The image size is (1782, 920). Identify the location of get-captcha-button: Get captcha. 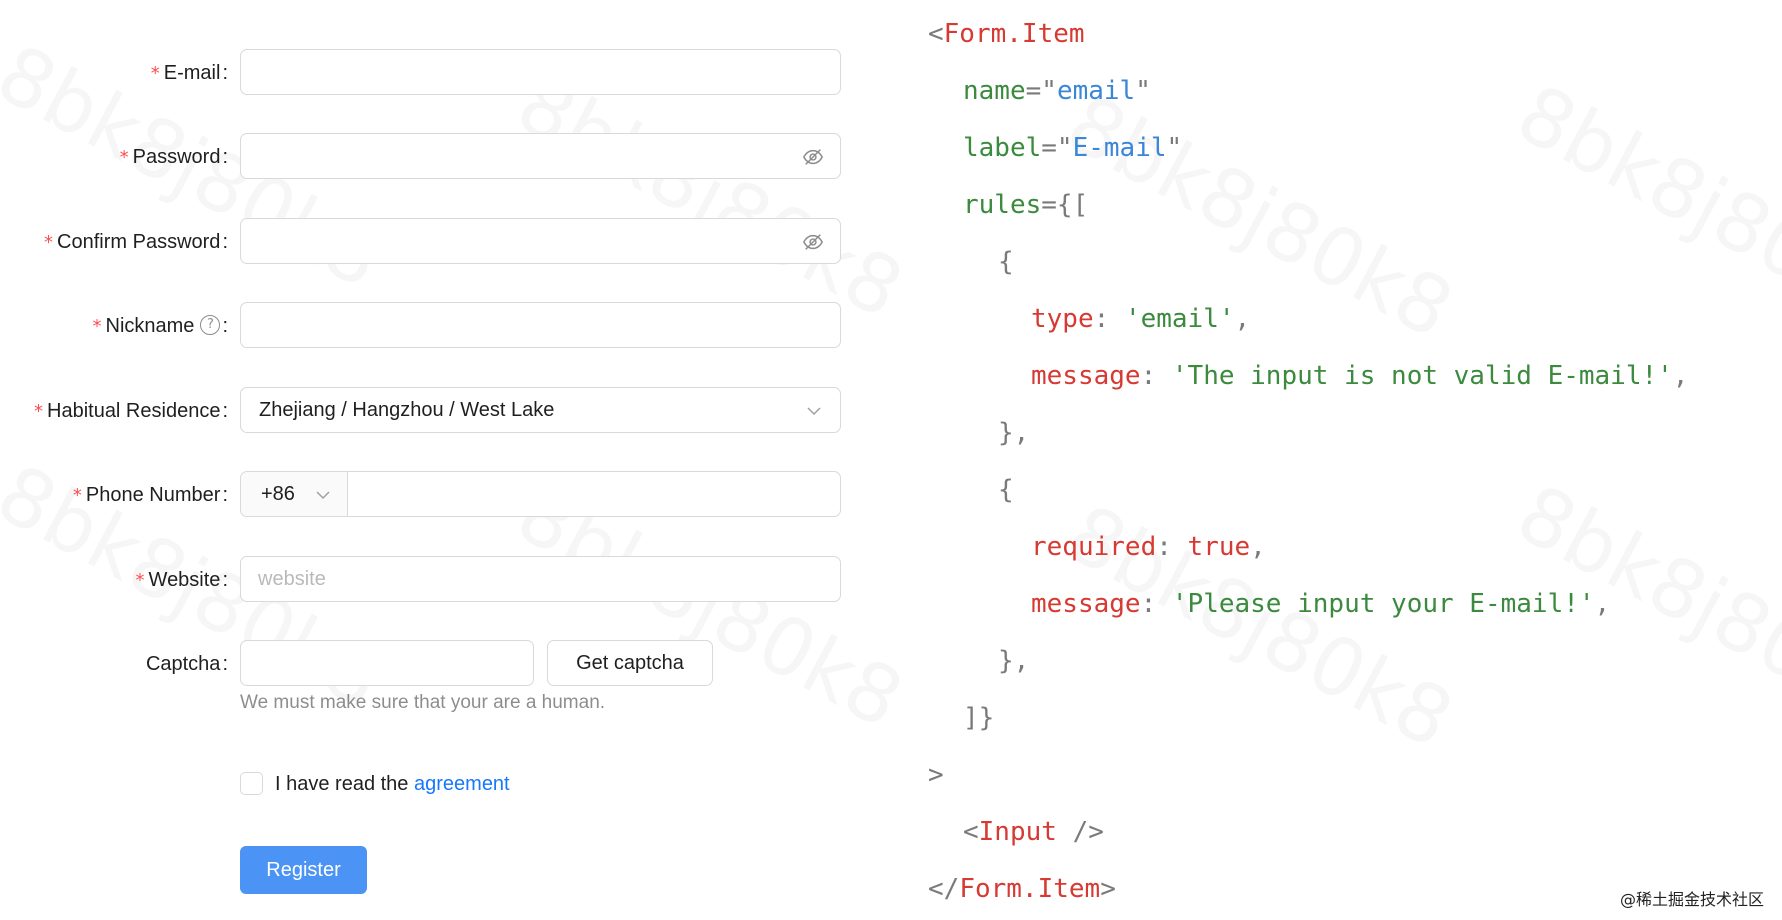
(630, 663).